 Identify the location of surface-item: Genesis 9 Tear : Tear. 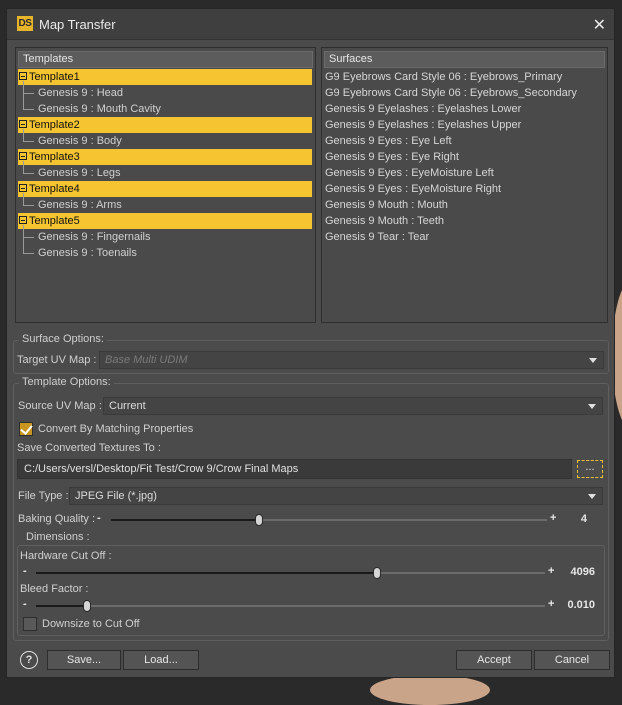
(377, 237).